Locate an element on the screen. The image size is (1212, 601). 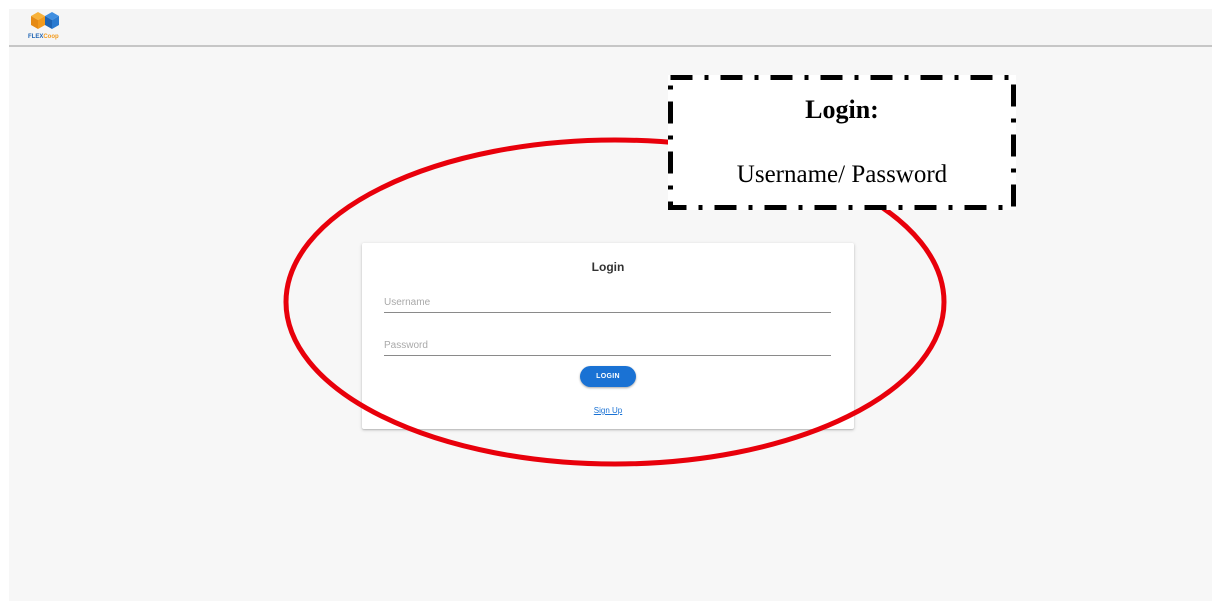
logo-text: FLEXCoop is located at coordinates (43, 37).